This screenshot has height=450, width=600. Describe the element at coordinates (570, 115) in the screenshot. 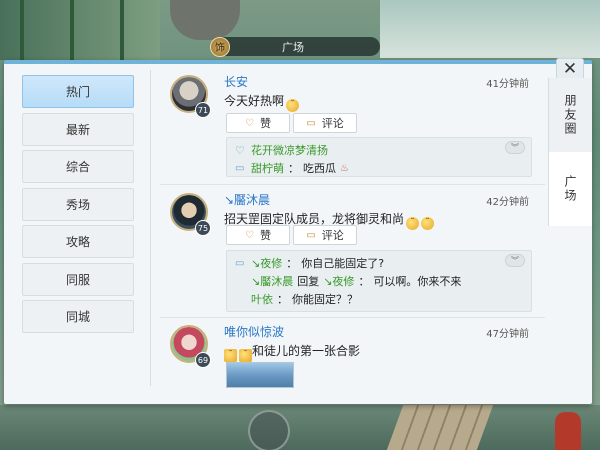

I see `tab-friends-circle: 朋友圈` at that location.